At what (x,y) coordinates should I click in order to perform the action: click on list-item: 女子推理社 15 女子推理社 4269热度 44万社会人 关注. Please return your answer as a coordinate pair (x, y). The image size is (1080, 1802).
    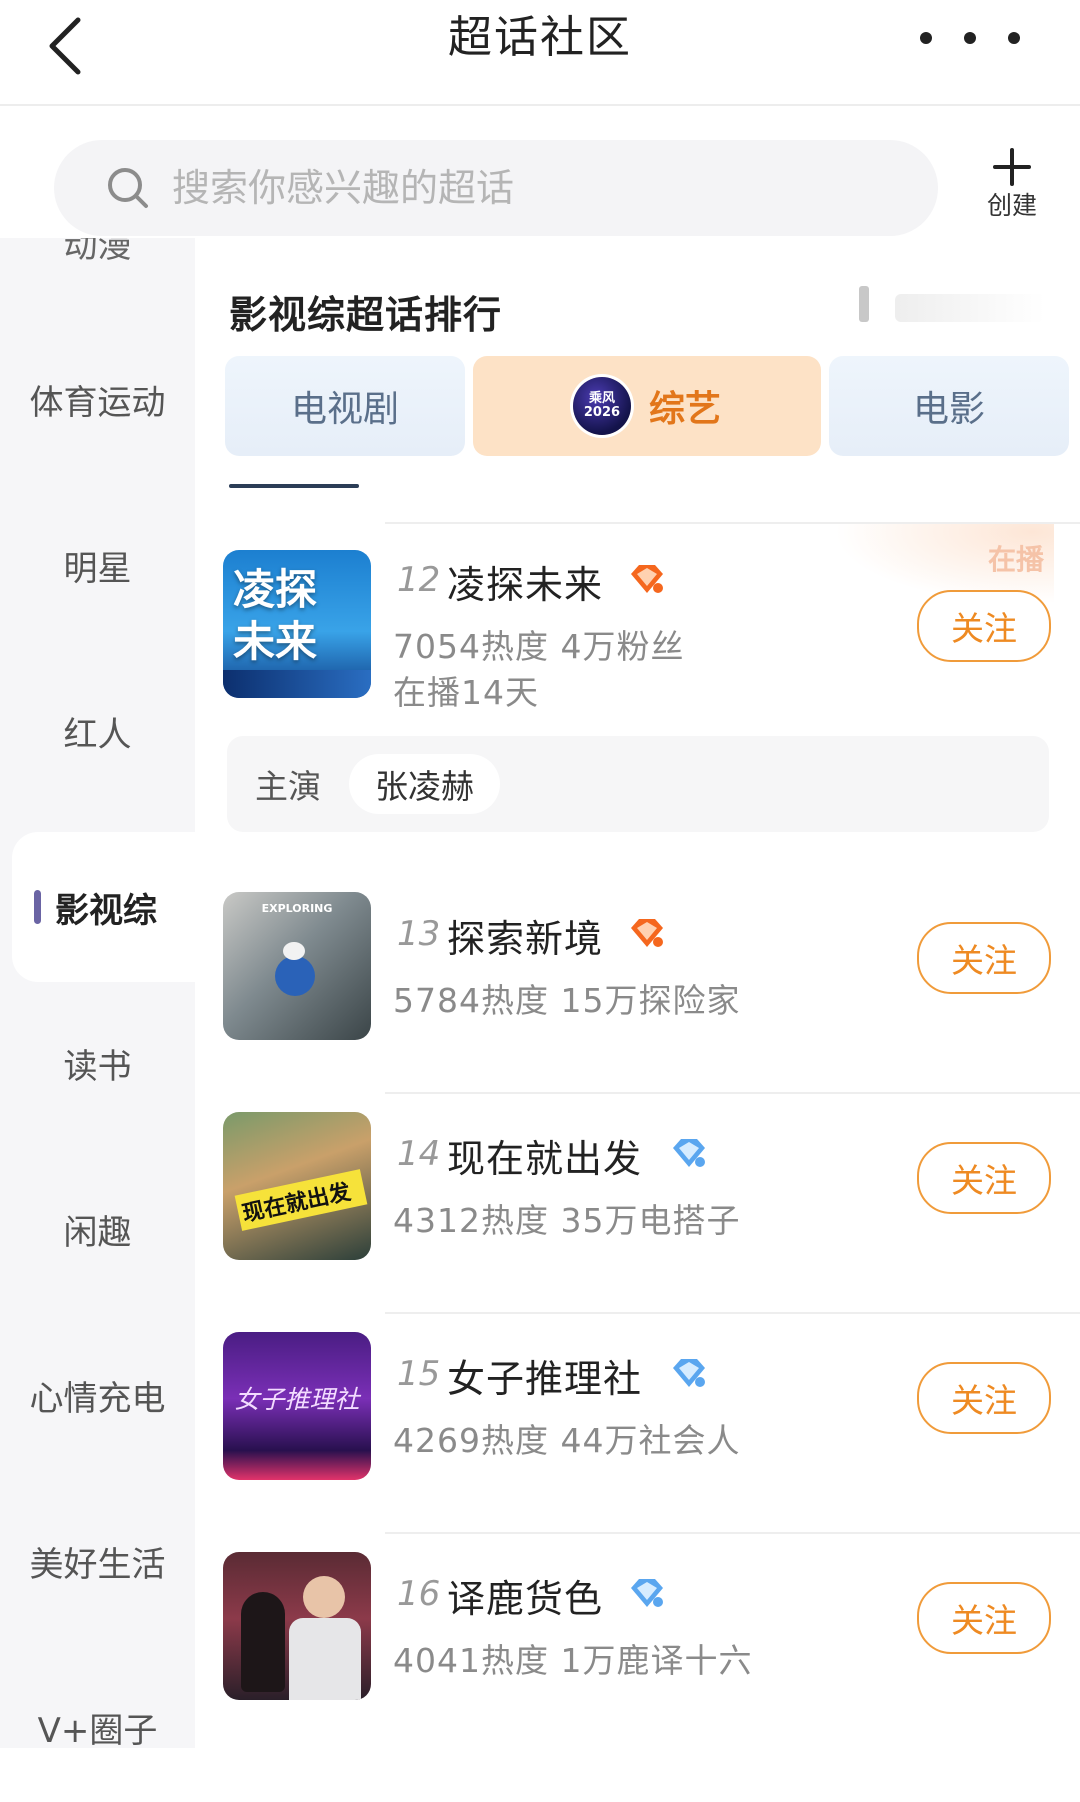
    Looking at the image, I should click on (637, 1432).